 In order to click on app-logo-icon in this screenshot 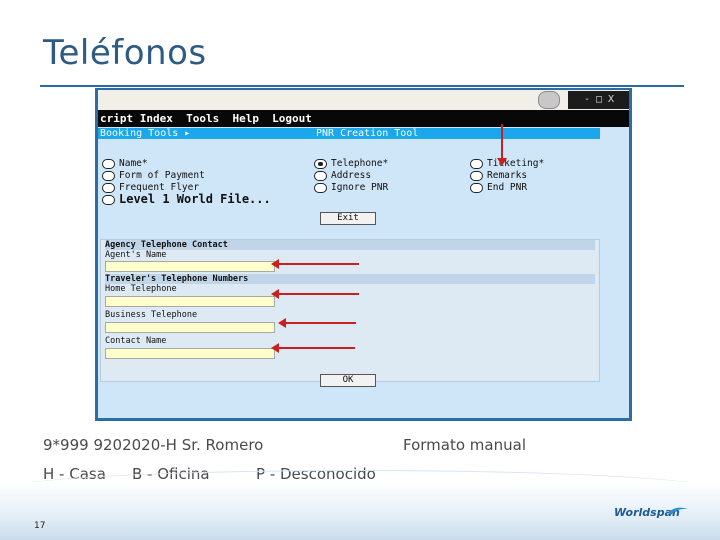, I will do `click(549, 100)`.